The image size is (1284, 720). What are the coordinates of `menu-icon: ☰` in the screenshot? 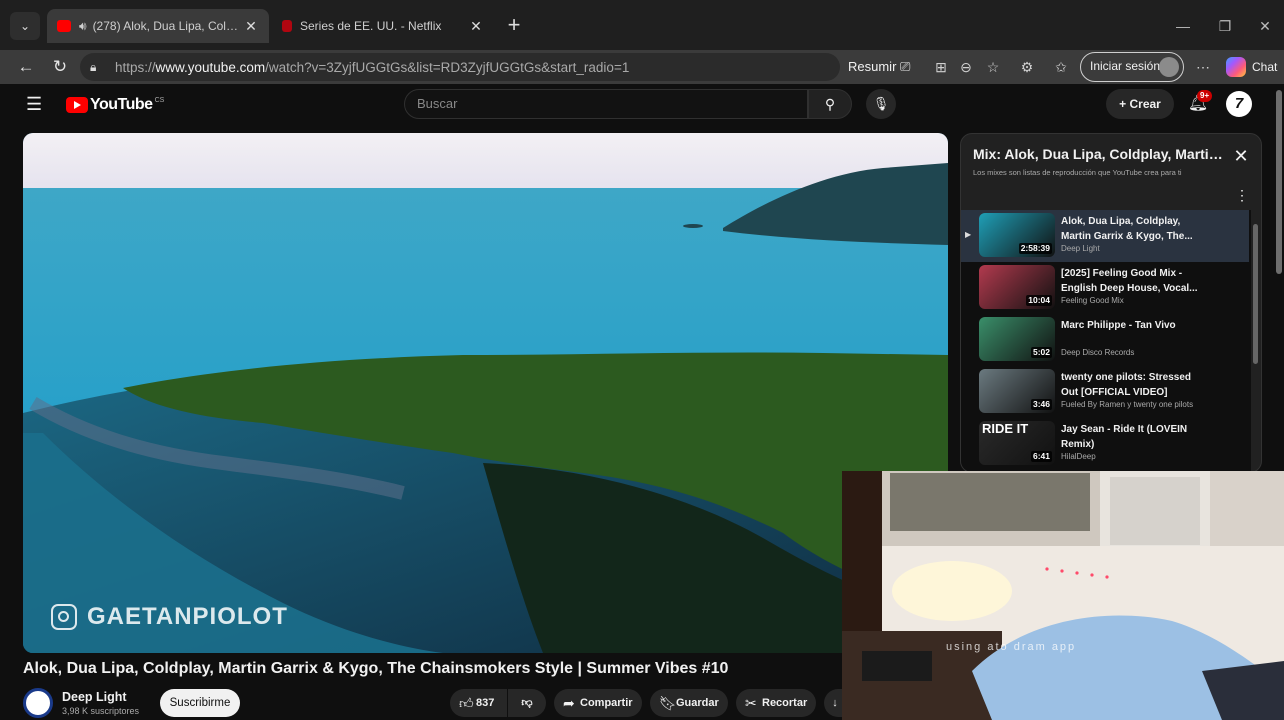 It's located at (38, 105).